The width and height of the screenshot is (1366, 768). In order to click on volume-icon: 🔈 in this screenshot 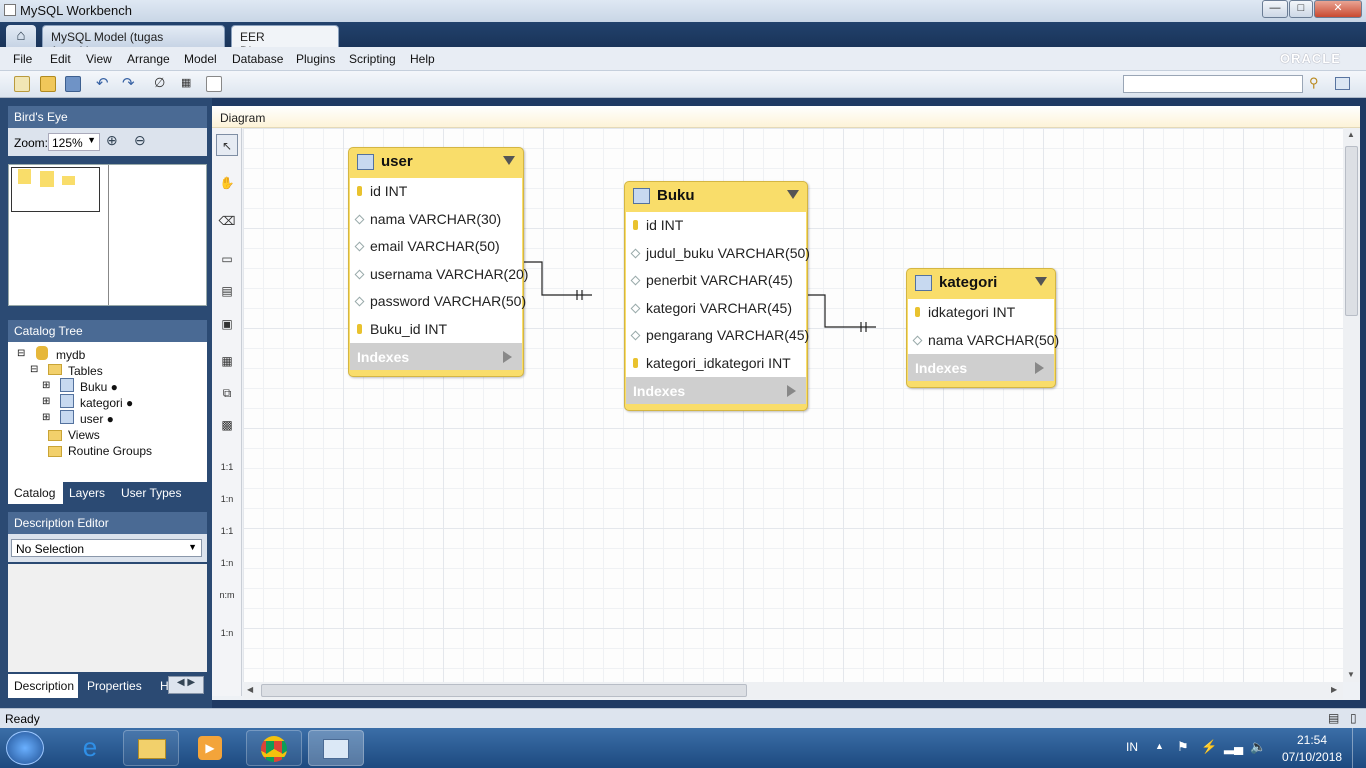, I will do `click(1258, 747)`.